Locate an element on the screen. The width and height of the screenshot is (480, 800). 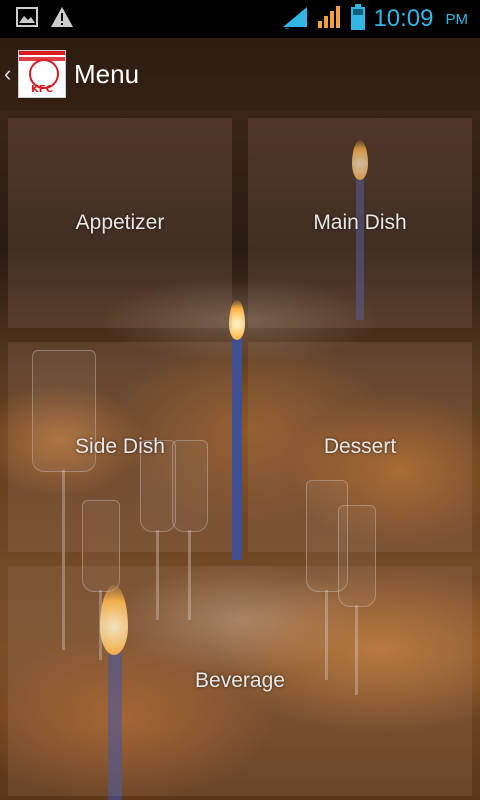
image-icon is located at coordinates (27, 19).